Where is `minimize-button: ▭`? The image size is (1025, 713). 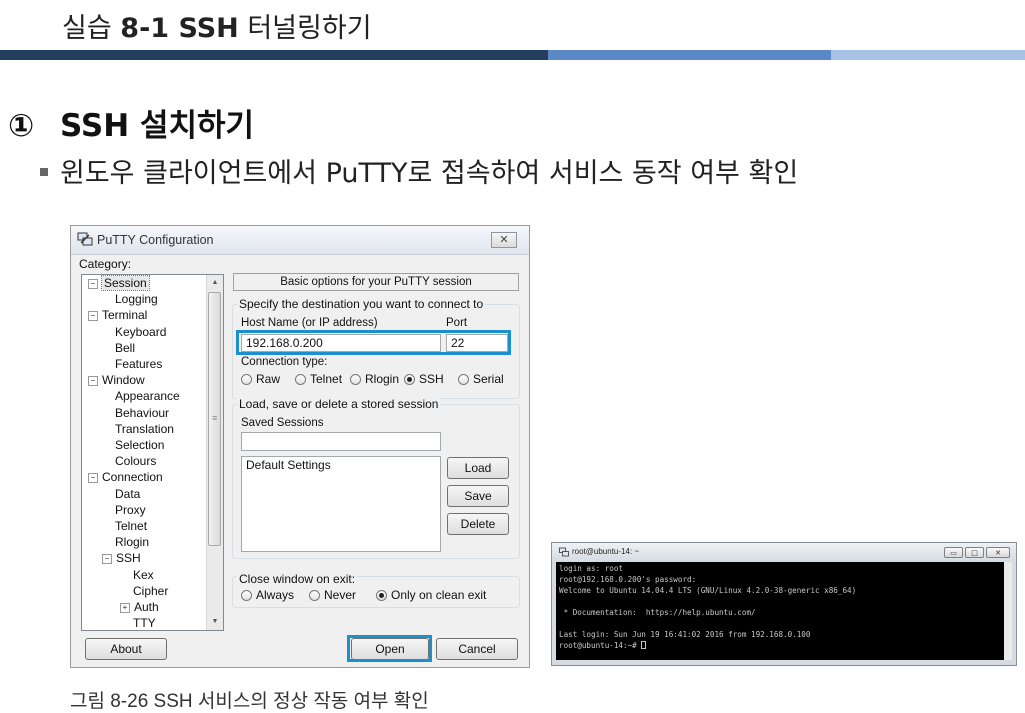
minimize-button: ▭ is located at coordinates (953, 552).